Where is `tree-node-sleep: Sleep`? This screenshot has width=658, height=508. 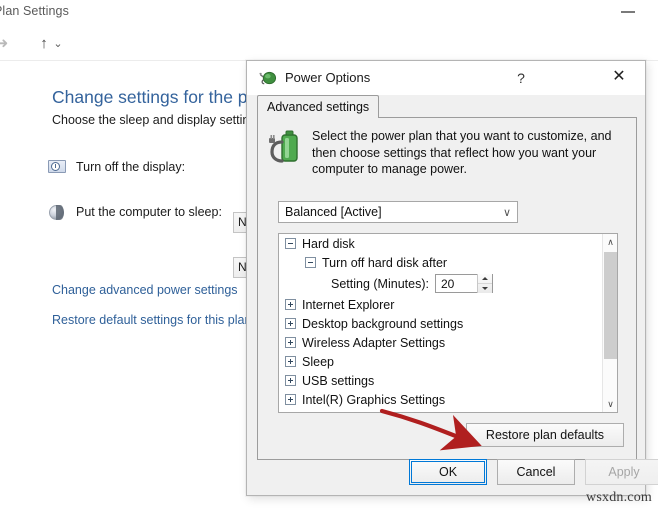 tree-node-sleep: Sleep is located at coordinates (439, 361).